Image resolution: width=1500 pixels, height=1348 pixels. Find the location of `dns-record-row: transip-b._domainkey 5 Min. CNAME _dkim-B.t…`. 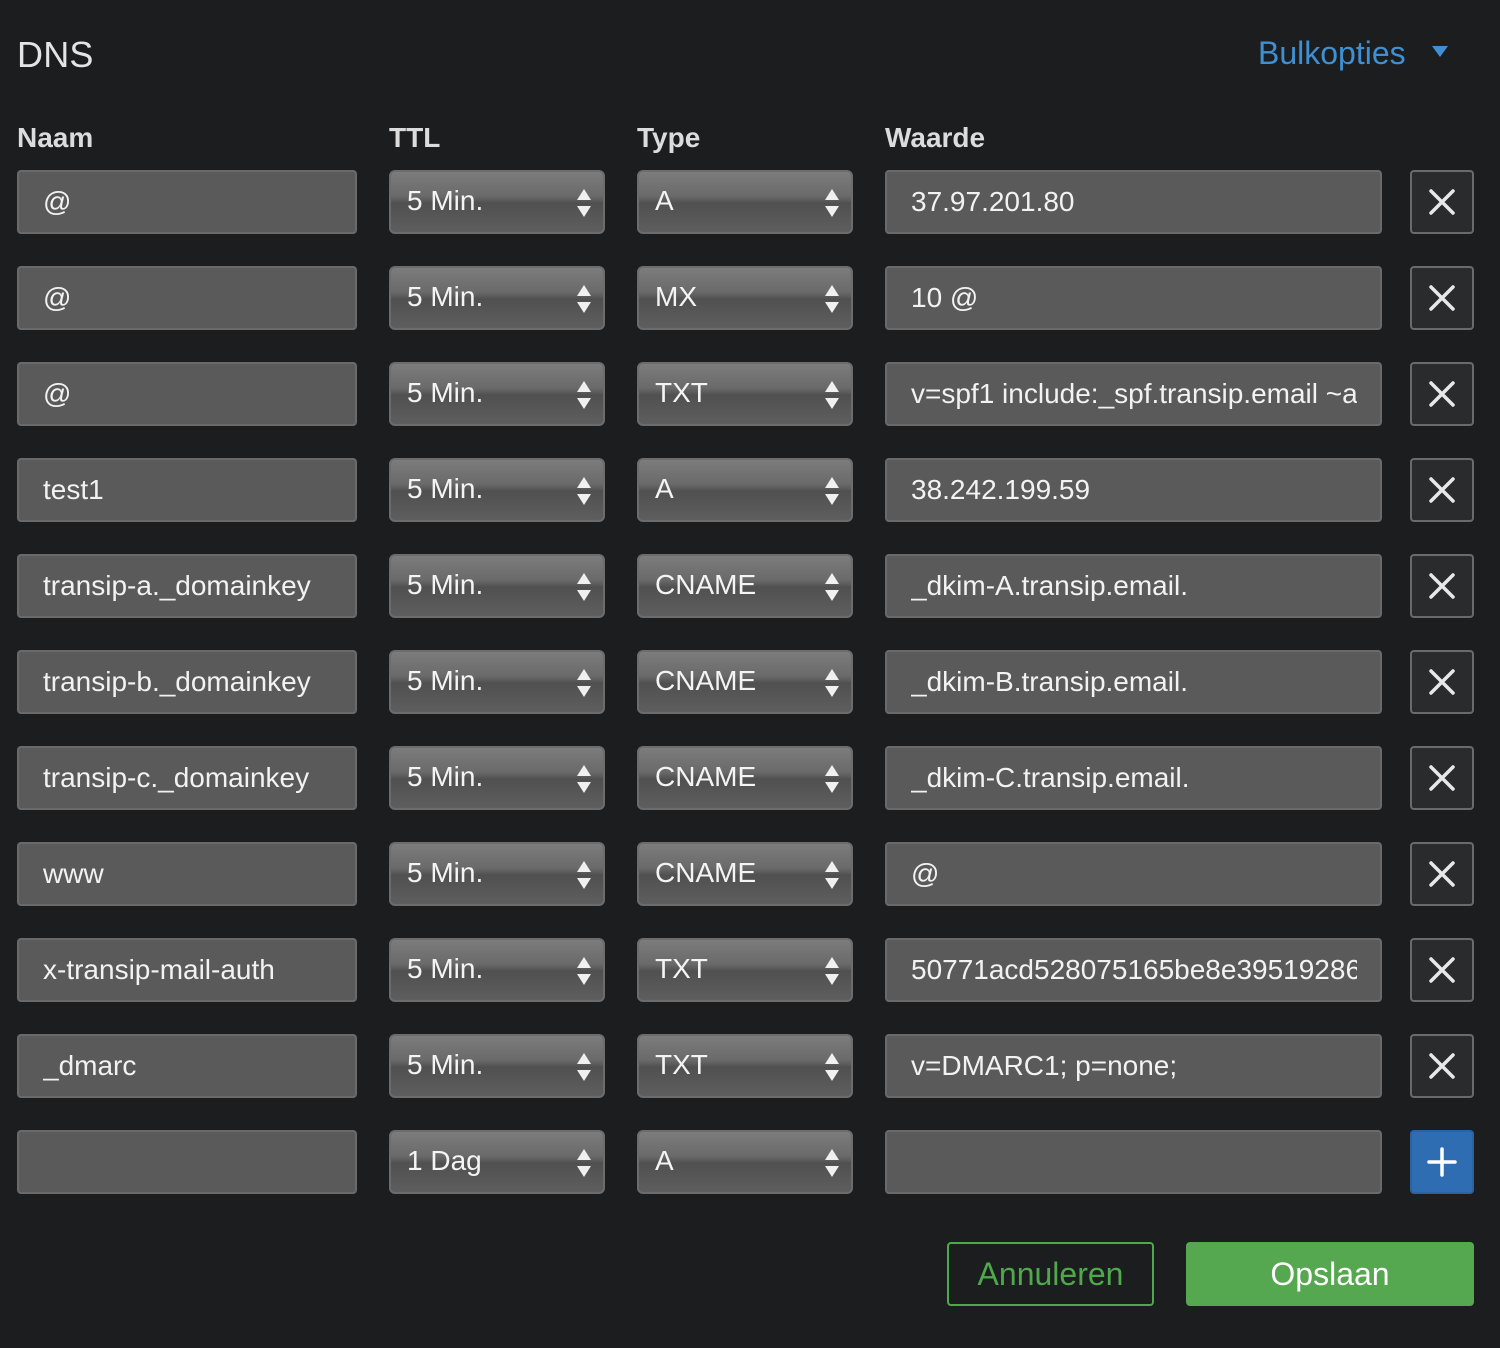

dns-record-row: transip-b._domainkey 5 Min. CNAME _dkim-B.t… is located at coordinates (750, 682).